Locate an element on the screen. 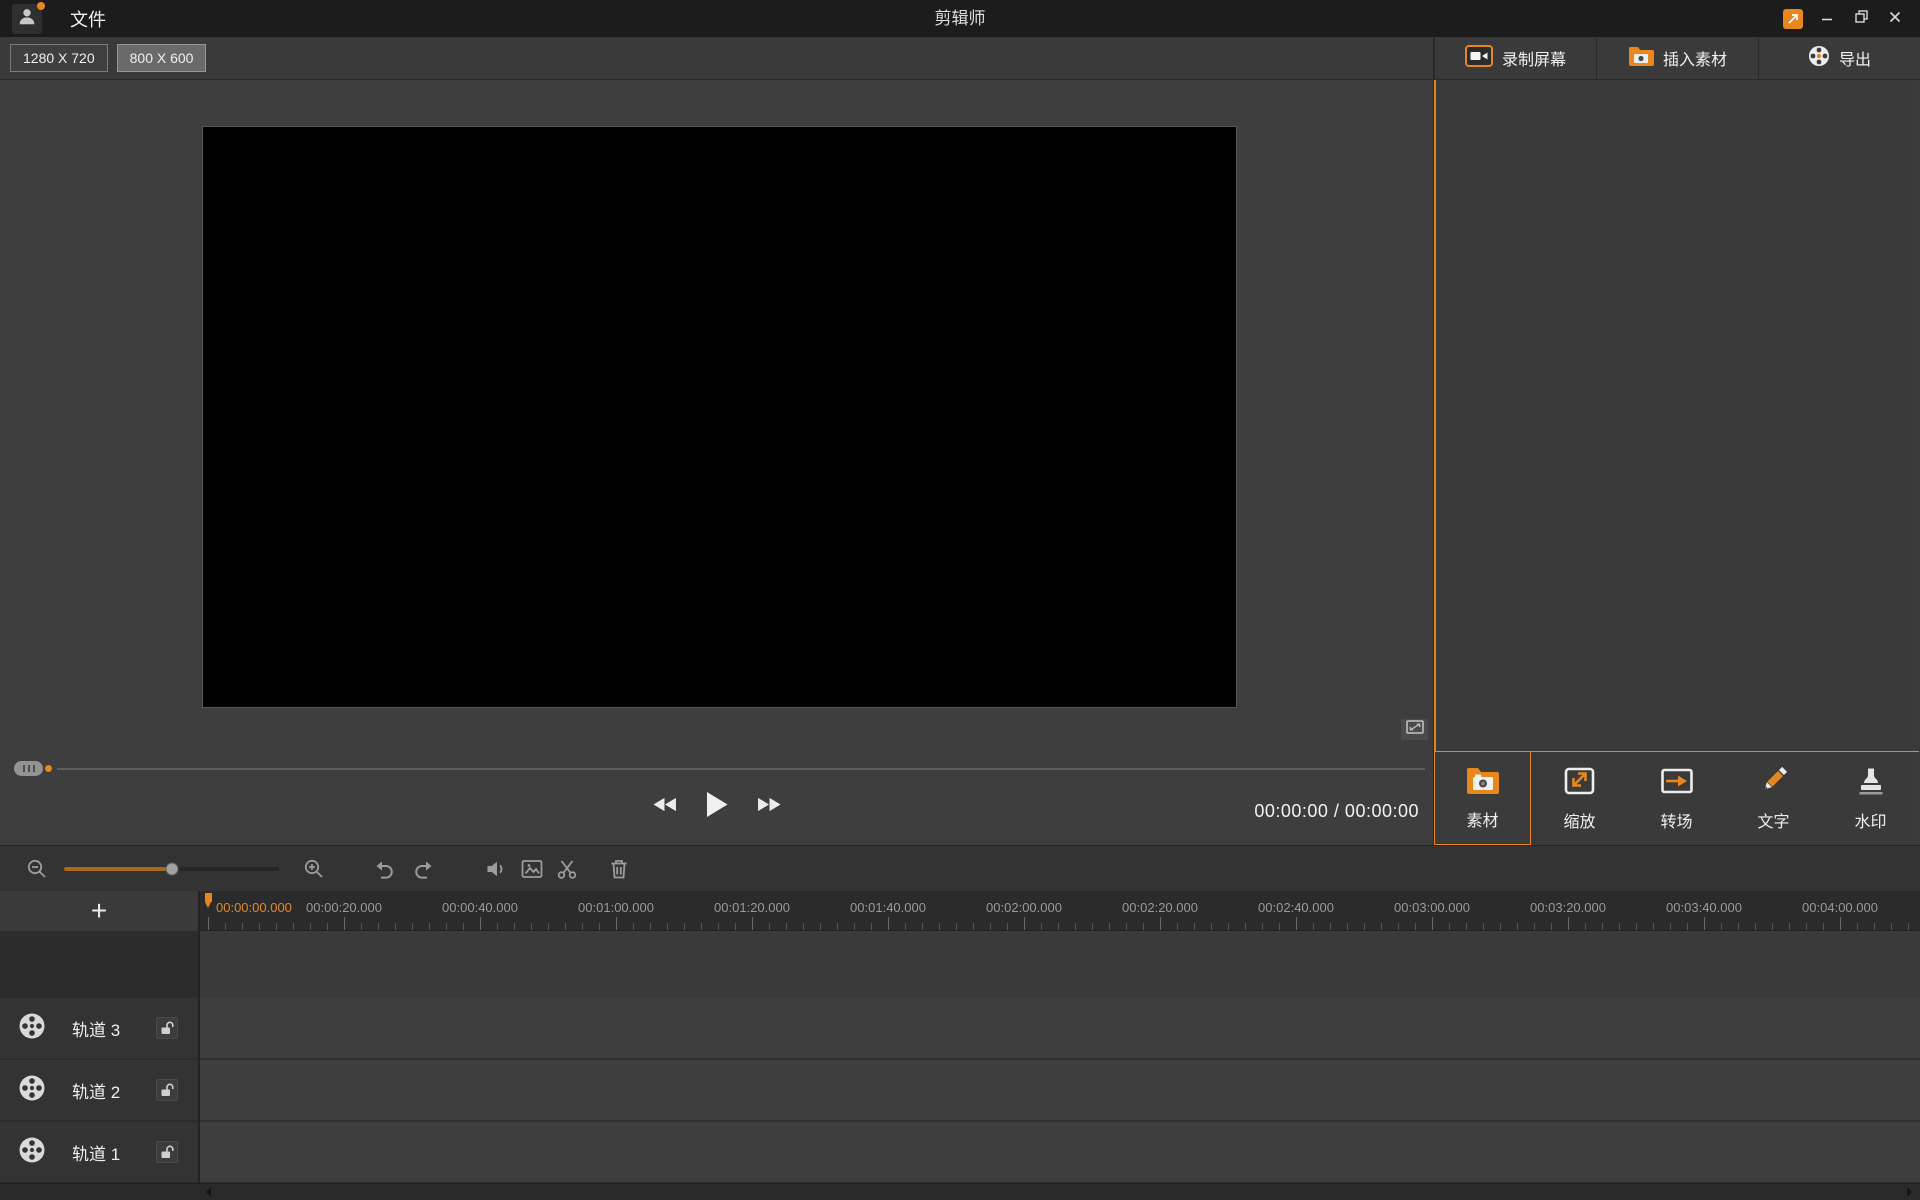 The width and height of the screenshot is (1920, 1200). notification-dot is located at coordinates (41, 5).